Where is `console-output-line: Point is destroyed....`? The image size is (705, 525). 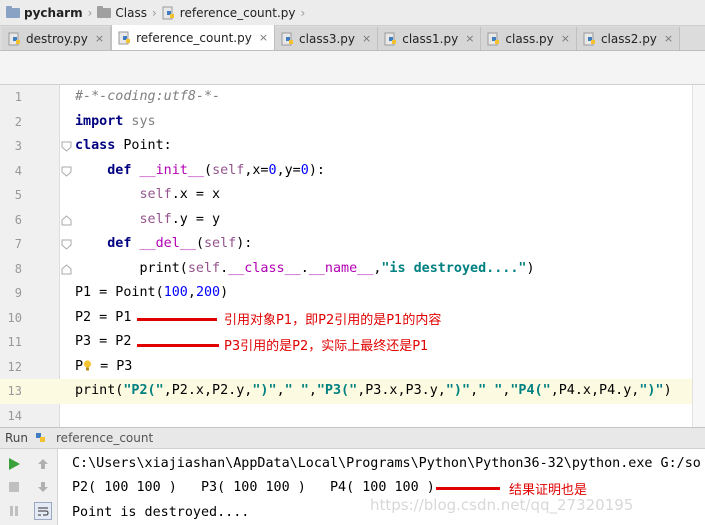 console-output-line: Point is destroyed.... is located at coordinates (161, 512).